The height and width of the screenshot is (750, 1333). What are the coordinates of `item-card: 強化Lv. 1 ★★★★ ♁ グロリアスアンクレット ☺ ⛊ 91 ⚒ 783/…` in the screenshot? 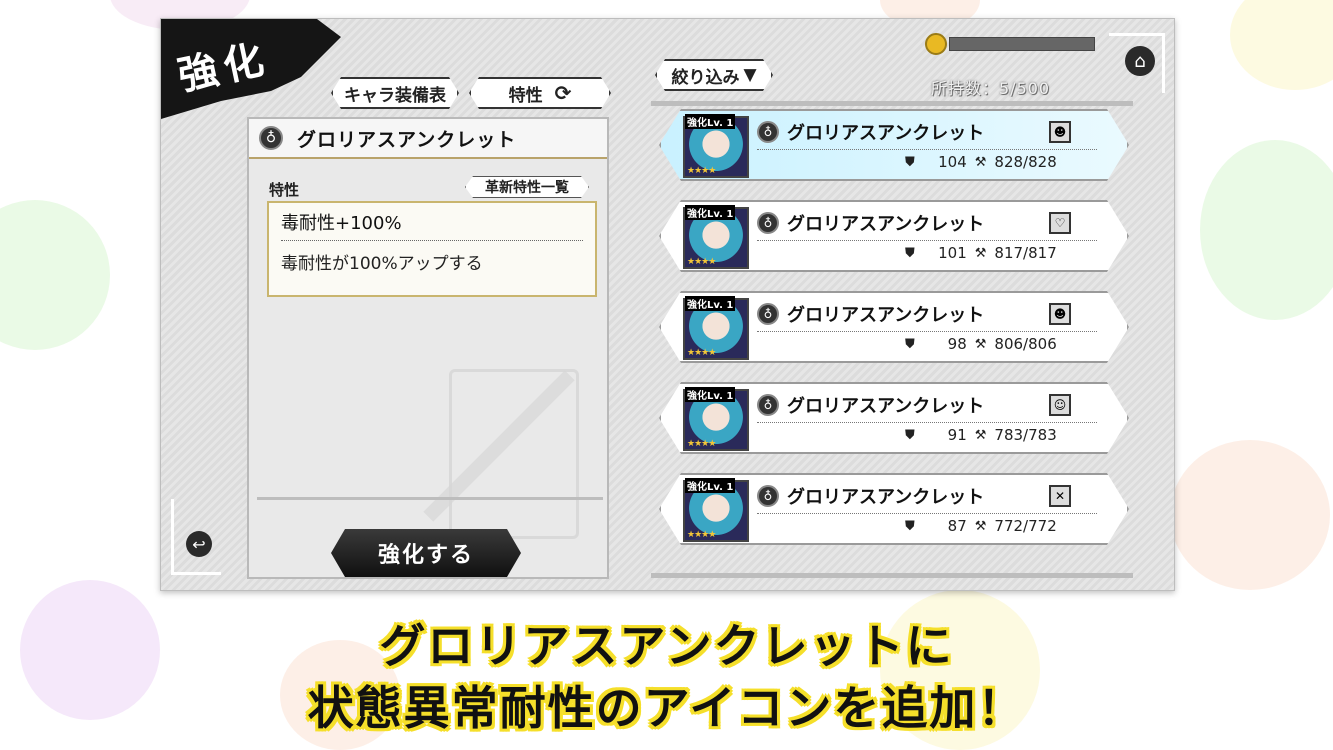 It's located at (894, 418).